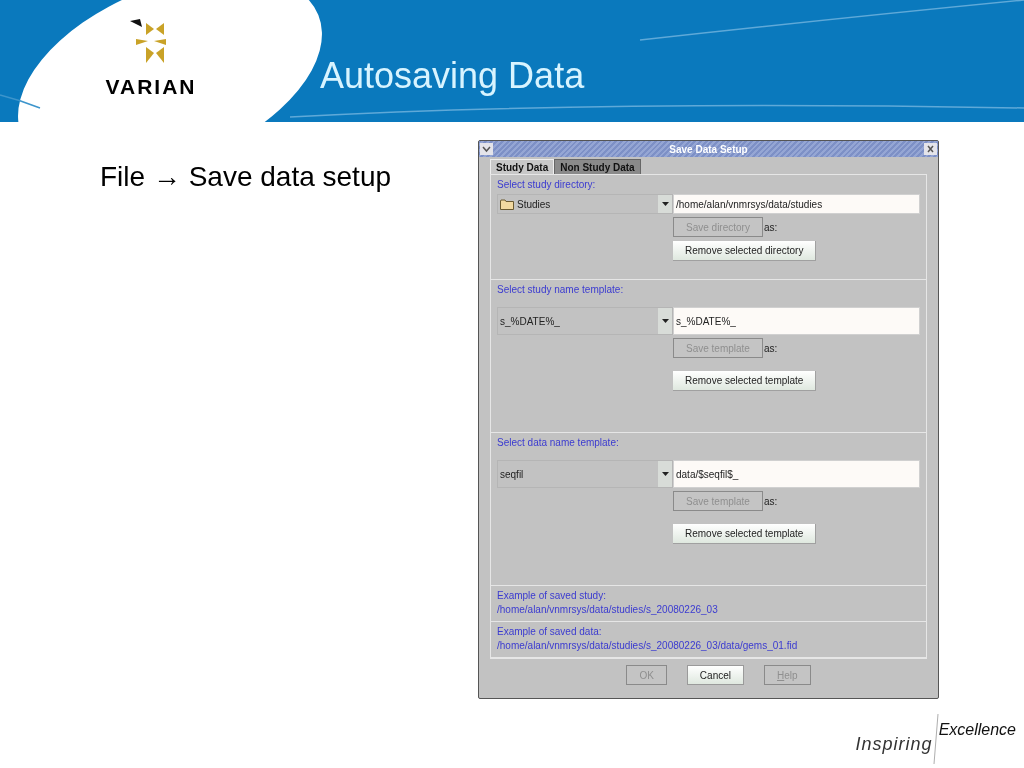  What do you see at coordinates (507, 204) in the screenshot?
I see `folder-icon` at bounding box center [507, 204].